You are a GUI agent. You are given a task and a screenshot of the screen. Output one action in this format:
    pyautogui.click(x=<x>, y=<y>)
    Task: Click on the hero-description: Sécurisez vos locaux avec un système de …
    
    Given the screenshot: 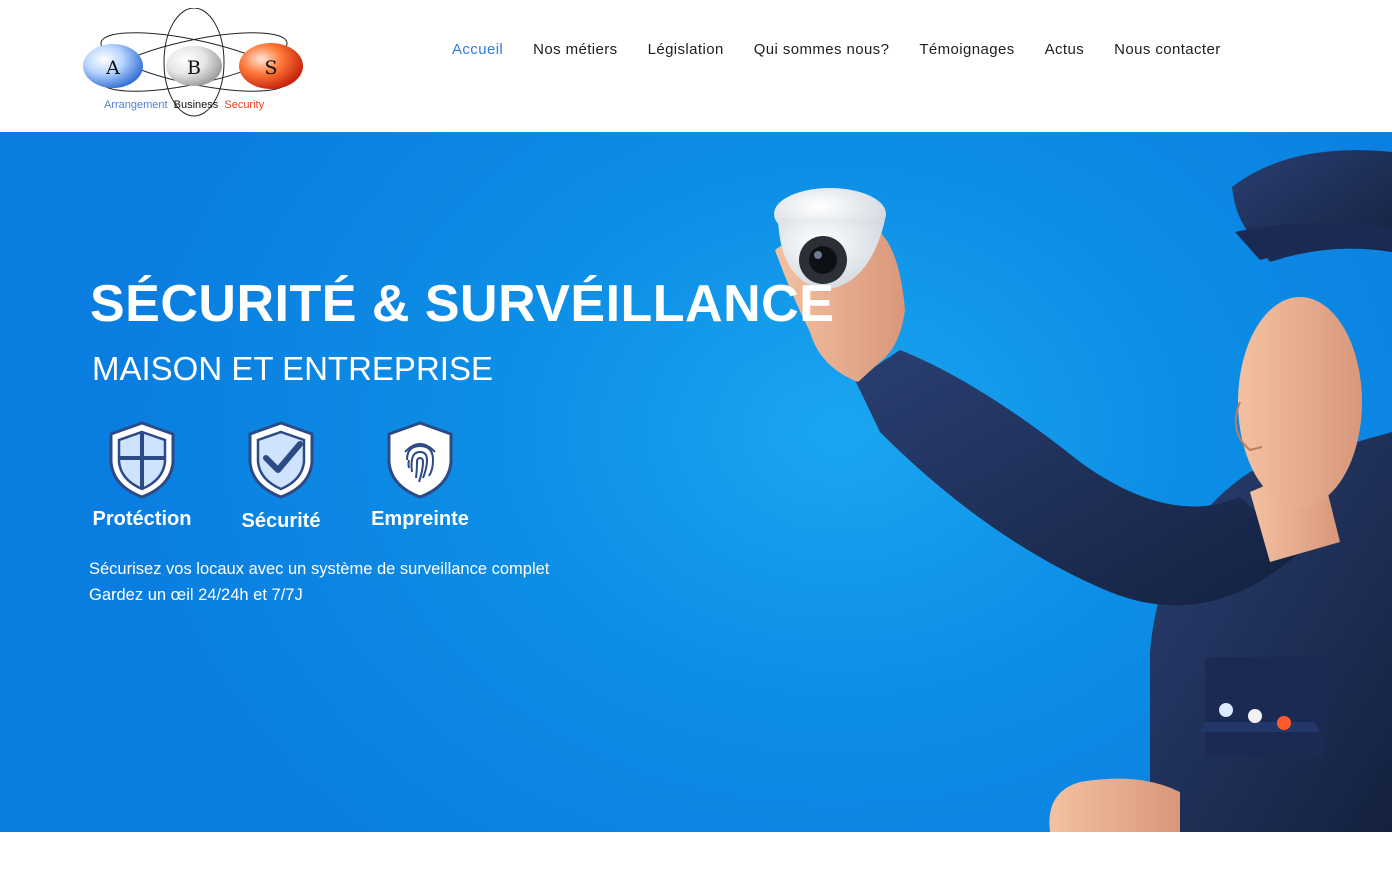 What is the action you would take?
    pyautogui.click(x=319, y=582)
    